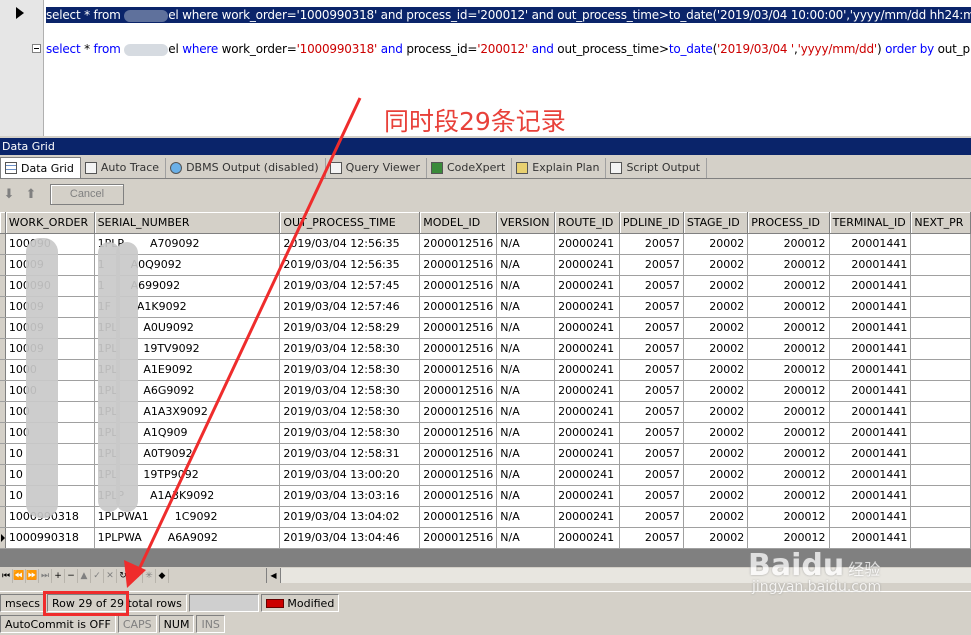 Image resolution: width=971 pixels, height=635 pixels. I want to click on column-header: PROCESS_ID, so click(788, 223).